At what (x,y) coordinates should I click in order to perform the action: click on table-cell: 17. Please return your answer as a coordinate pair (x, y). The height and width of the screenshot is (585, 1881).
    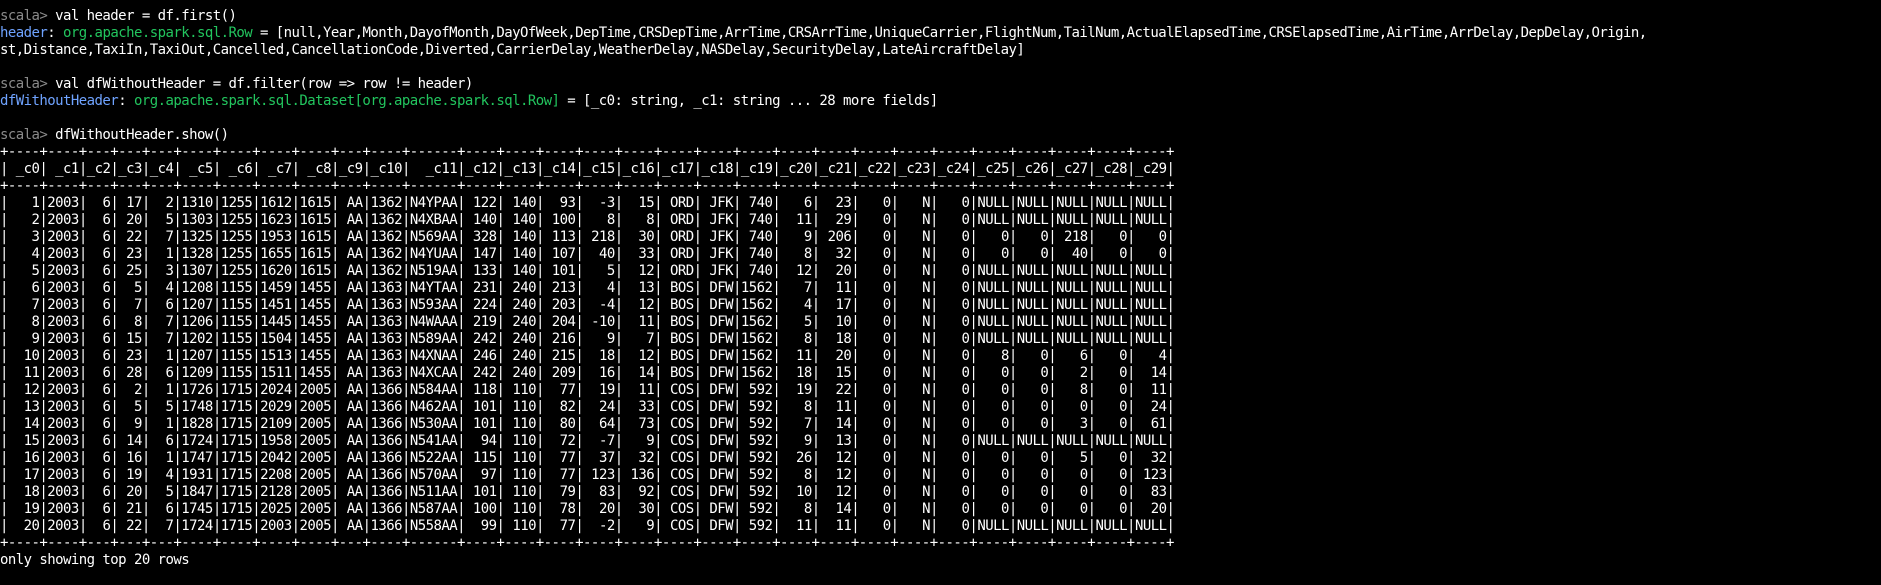
    Looking at the image, I should click on (23, 475).